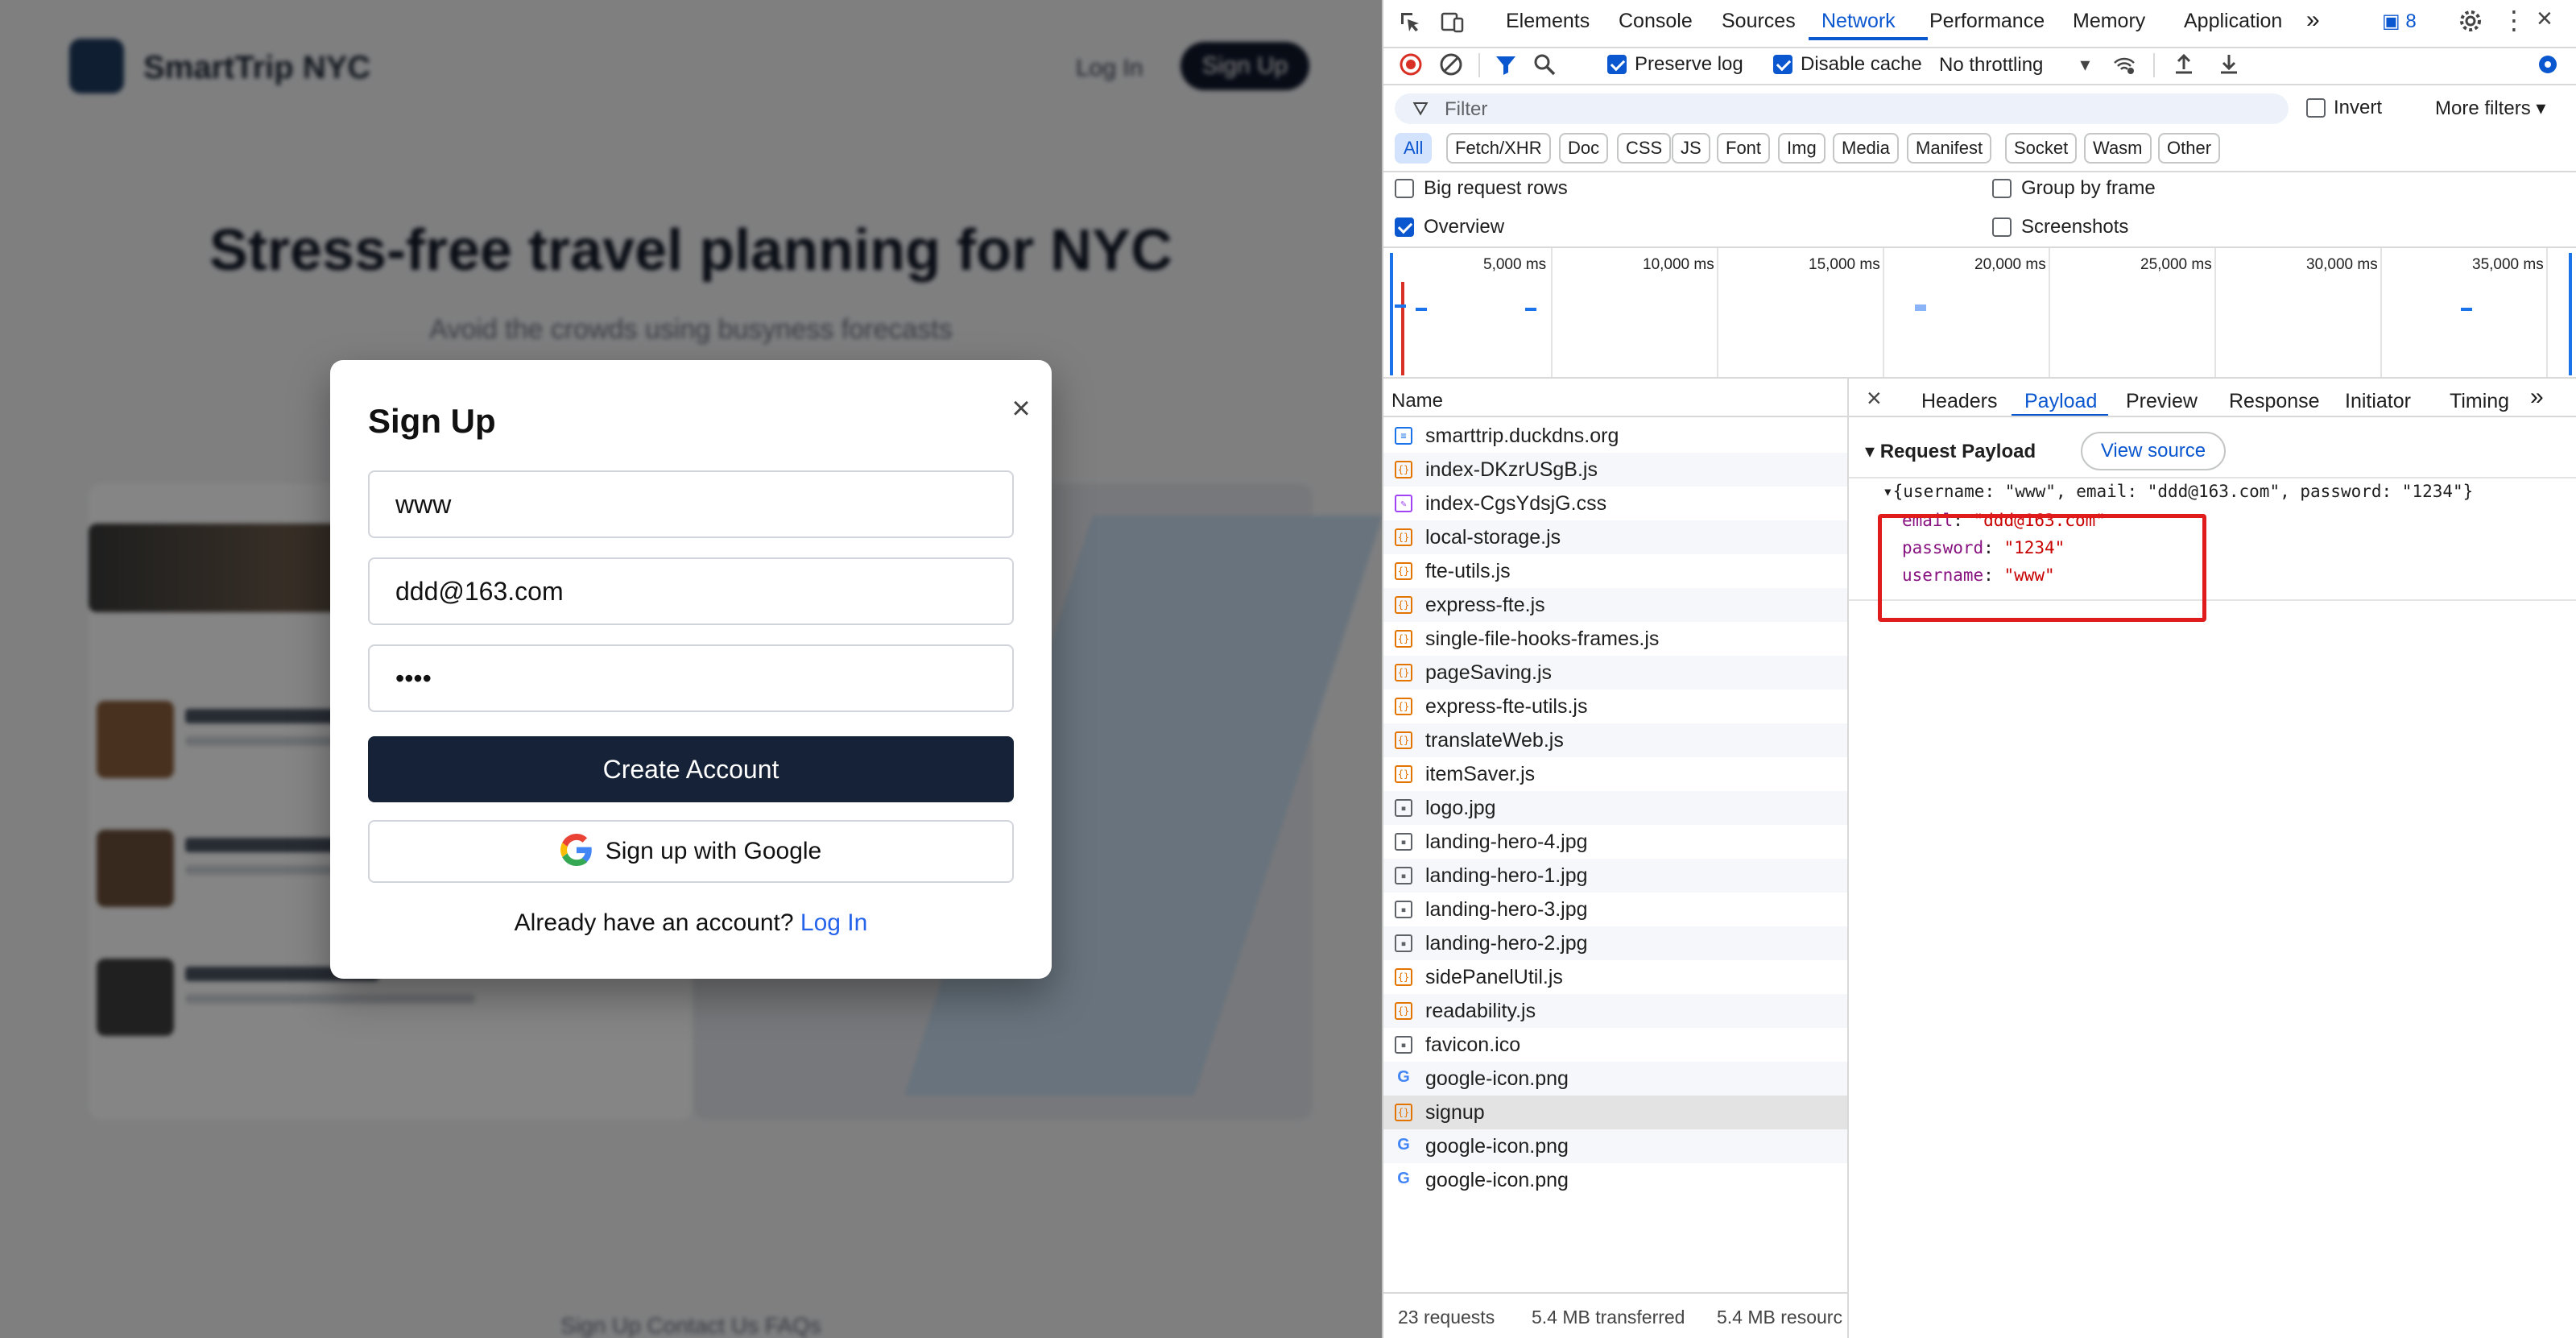  What do you see at coordinates (1584, 148) in the screenshot?
I see `chip-doc: Doc` at bounding box center [1584, 148].